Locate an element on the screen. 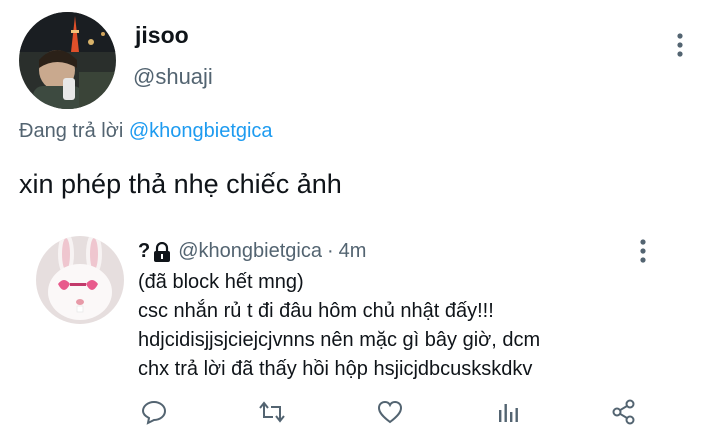 The height and width of the screenshot is (441, 720). quoted-text-line: (đã block hết mng) is located at coordinates (221, 282).